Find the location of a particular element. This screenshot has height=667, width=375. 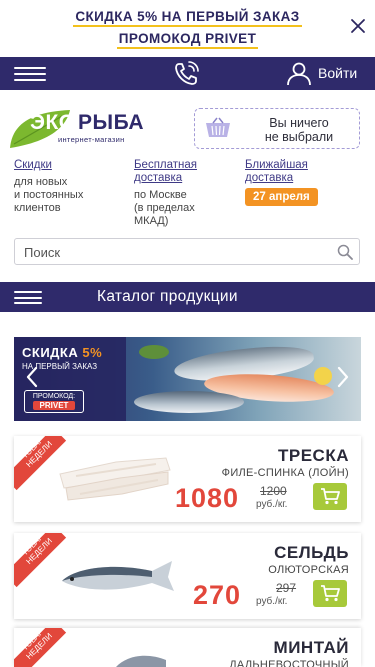

info-text: клиентов is located at coordinates (37, 208).